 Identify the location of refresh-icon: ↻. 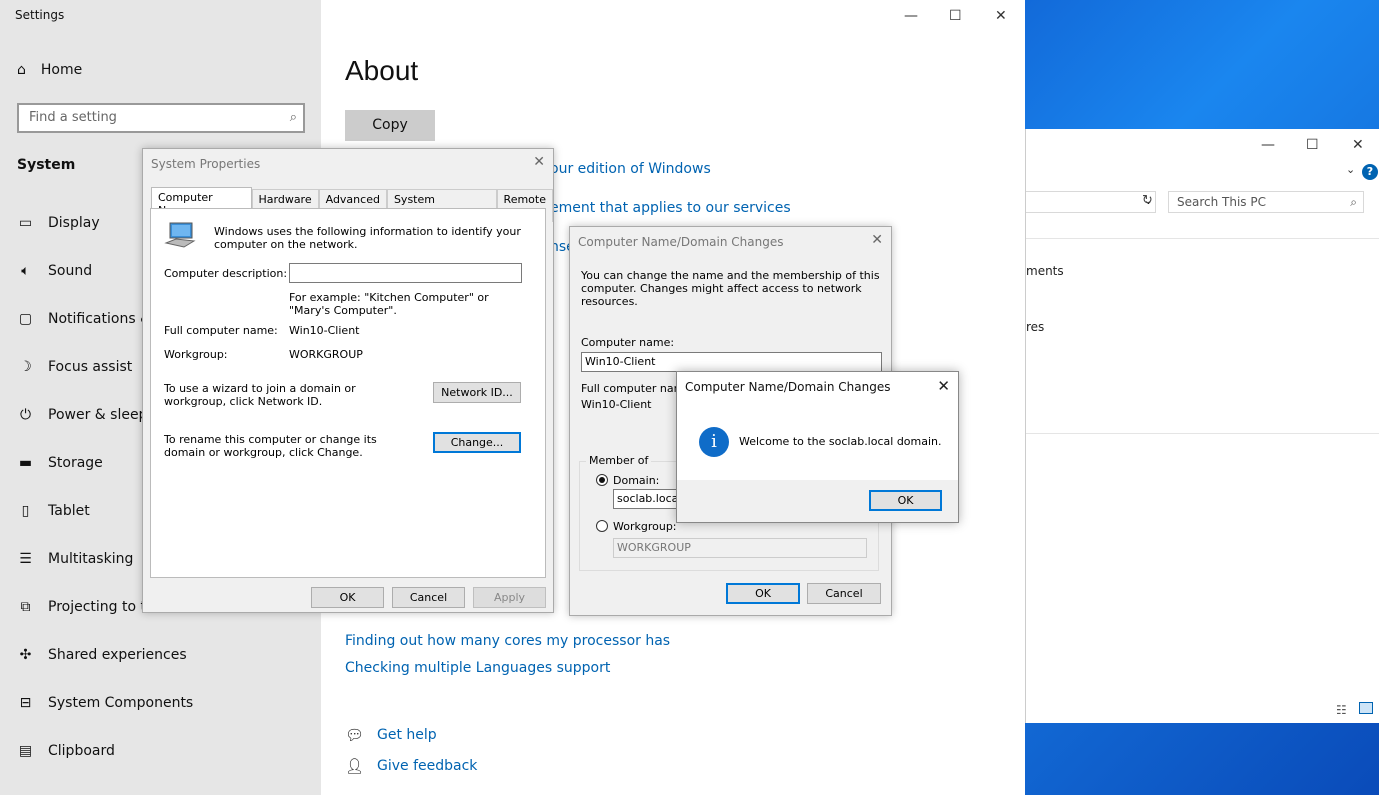
(1147, 200).